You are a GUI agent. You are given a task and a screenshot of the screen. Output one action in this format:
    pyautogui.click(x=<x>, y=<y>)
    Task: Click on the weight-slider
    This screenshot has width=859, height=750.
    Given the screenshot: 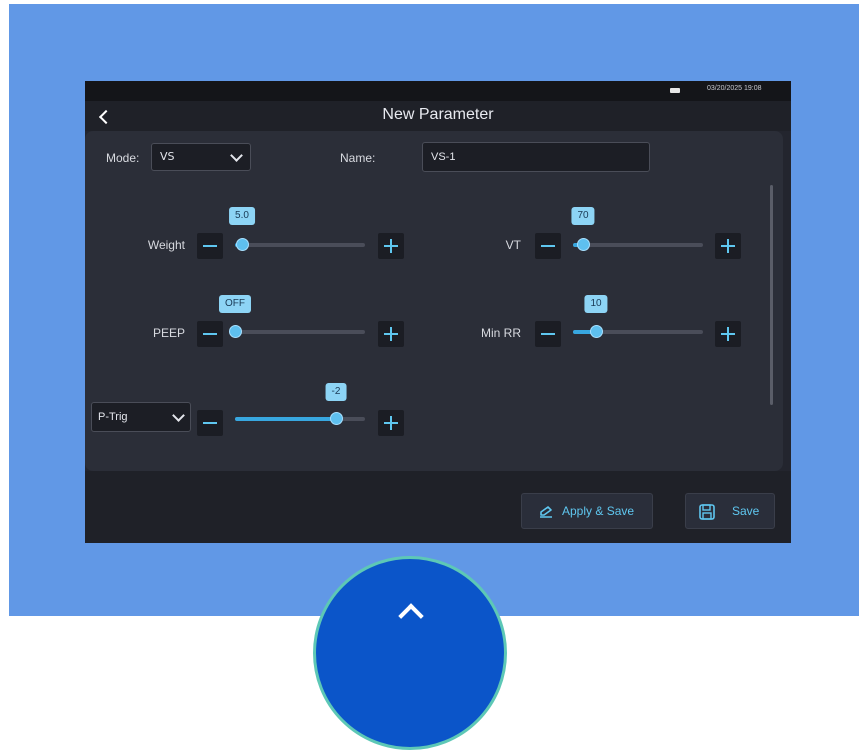 What is the action you would take?
    pyautogui.click(x=300, y=244)
    